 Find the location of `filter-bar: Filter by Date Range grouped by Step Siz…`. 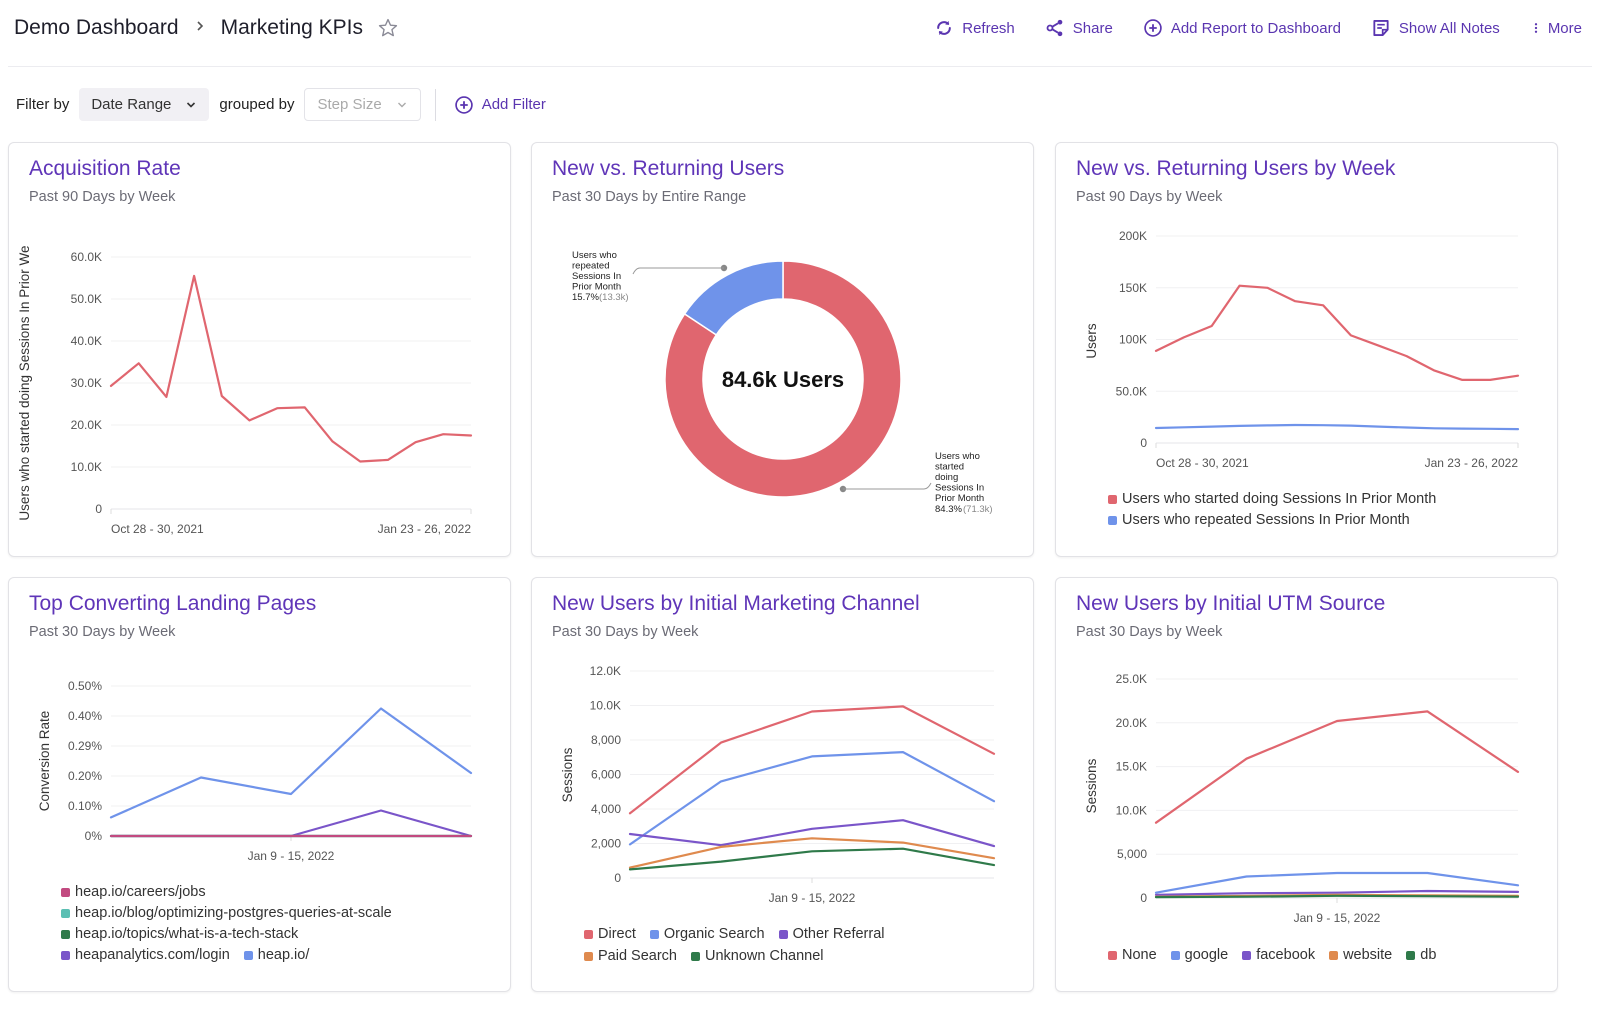

filter-bar: Filter by Date Range grouped by Step Siz… is located at coordinates (281, 104).